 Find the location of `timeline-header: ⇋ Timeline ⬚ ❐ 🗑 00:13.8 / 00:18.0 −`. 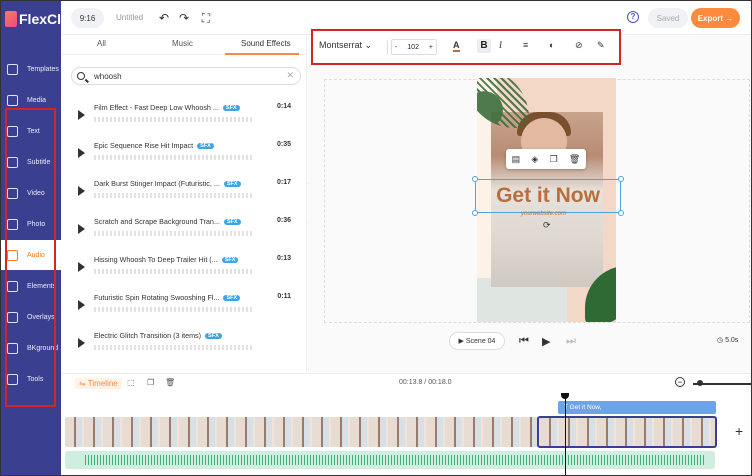

timeline-header: ⇋ Timeline ⬚ ❐ 🗑 00:13.8 / 00:18.0 − is located at coordinates (406, 382).